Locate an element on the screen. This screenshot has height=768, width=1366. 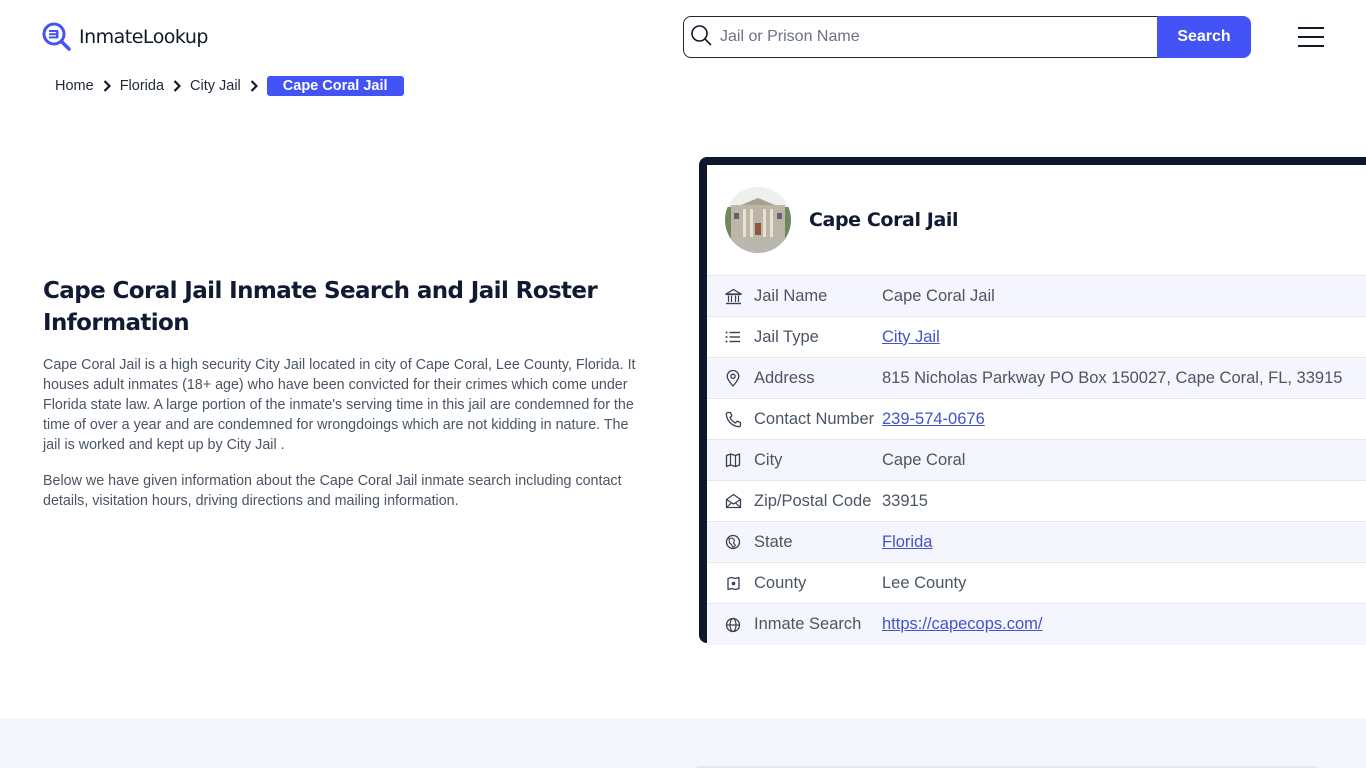
detail-label: County is located at coordinates (780, 582).